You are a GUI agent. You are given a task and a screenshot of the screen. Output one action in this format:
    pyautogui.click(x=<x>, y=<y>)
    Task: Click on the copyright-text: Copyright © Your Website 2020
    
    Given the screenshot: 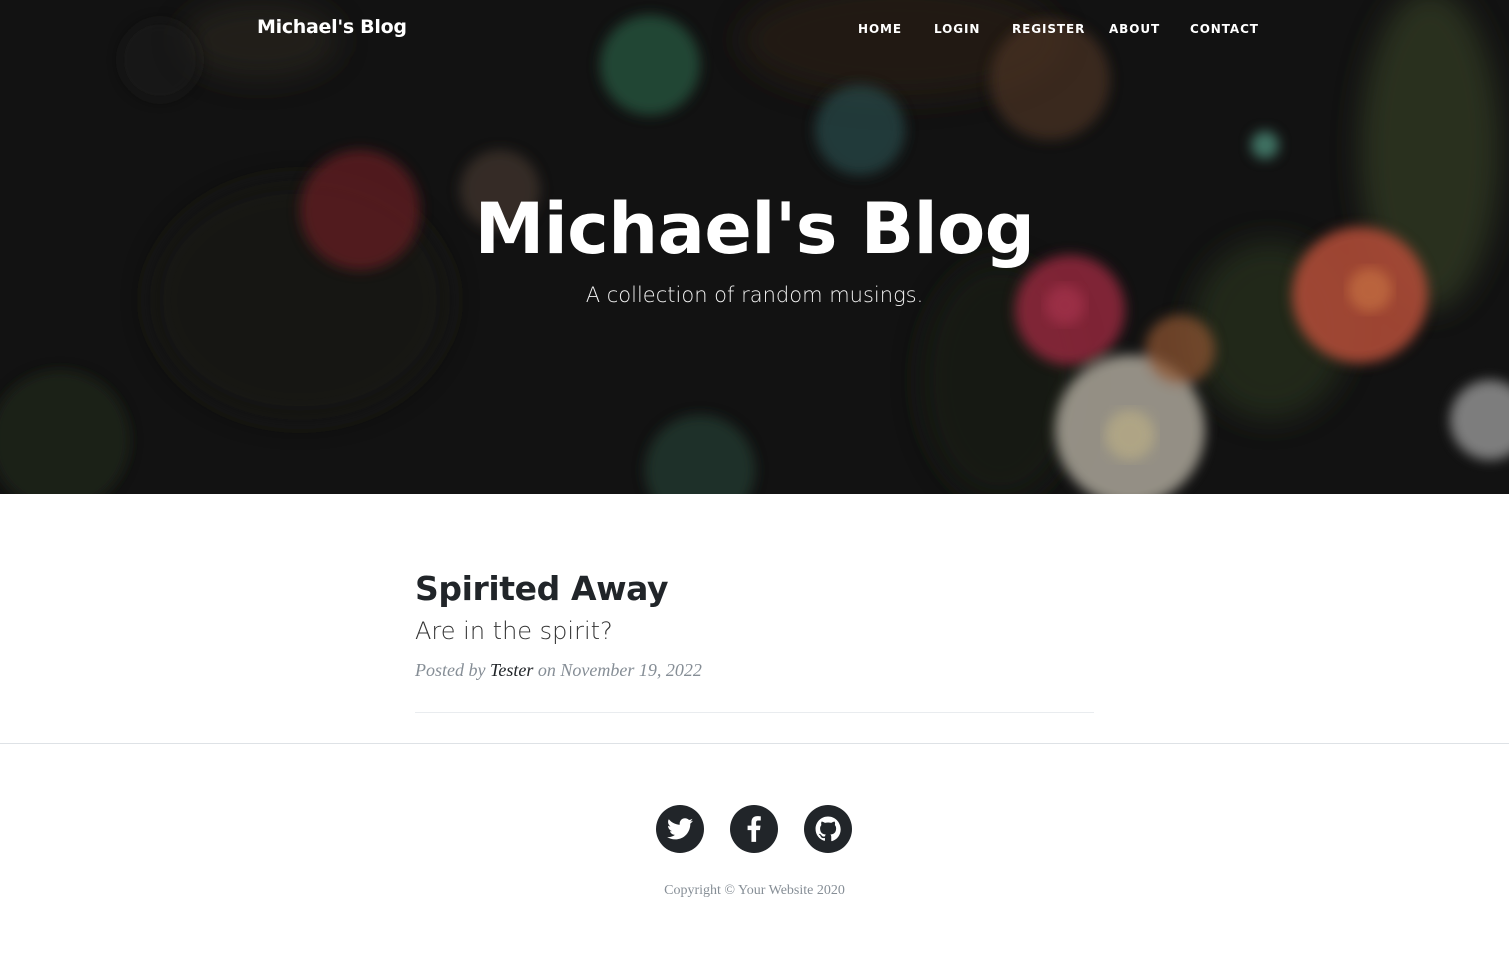 What is the action you would take?
    pyautogui.click(x=754, y=890)
    